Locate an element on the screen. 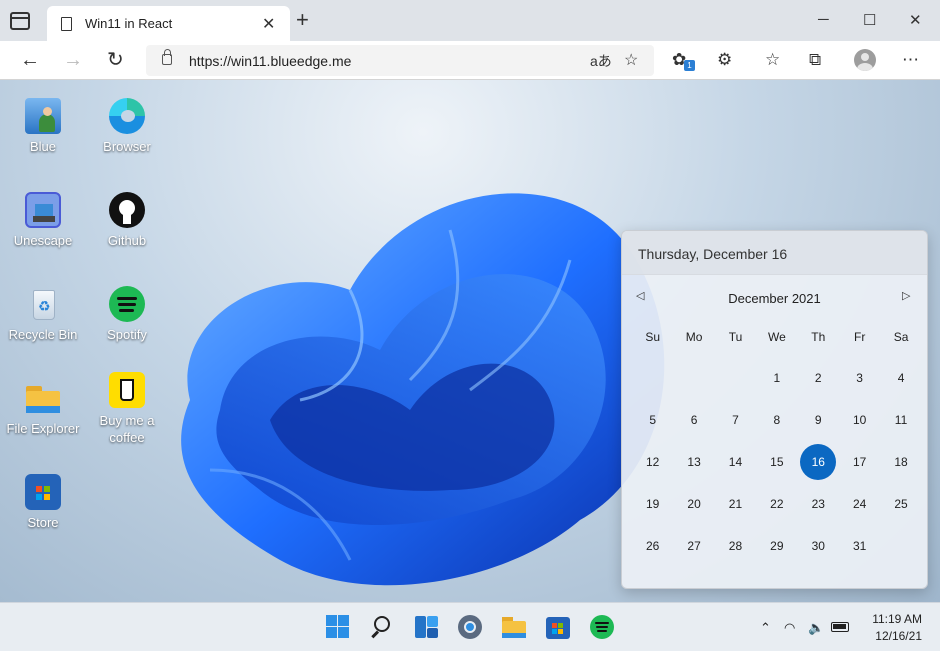  calendar-day: 6 is located at coordinates (693, 420).